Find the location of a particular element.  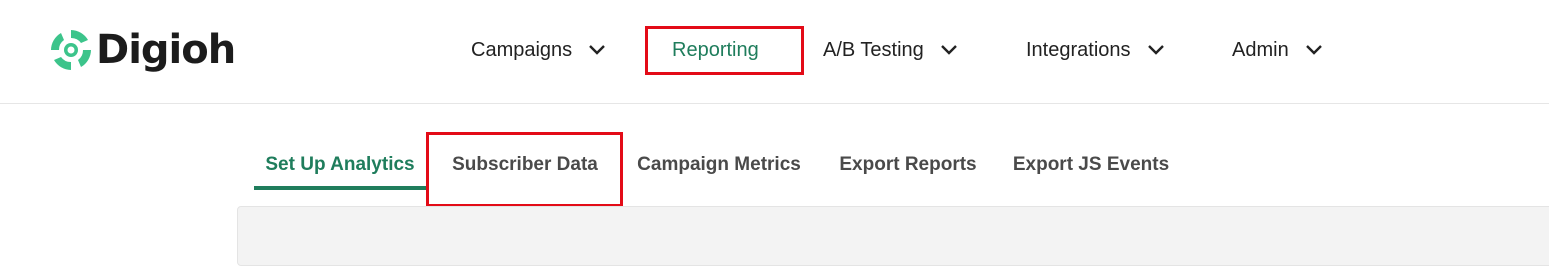

nav-ab-testing: A/B Testing is located at coordinates (890, 50).